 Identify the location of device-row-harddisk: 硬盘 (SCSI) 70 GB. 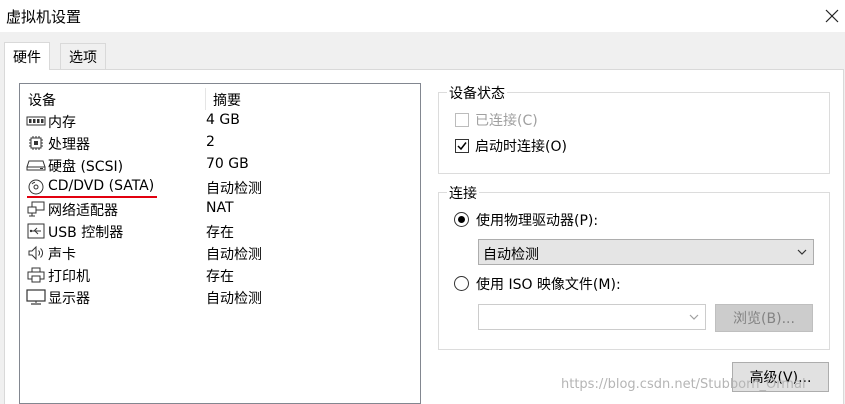
(221, 165).